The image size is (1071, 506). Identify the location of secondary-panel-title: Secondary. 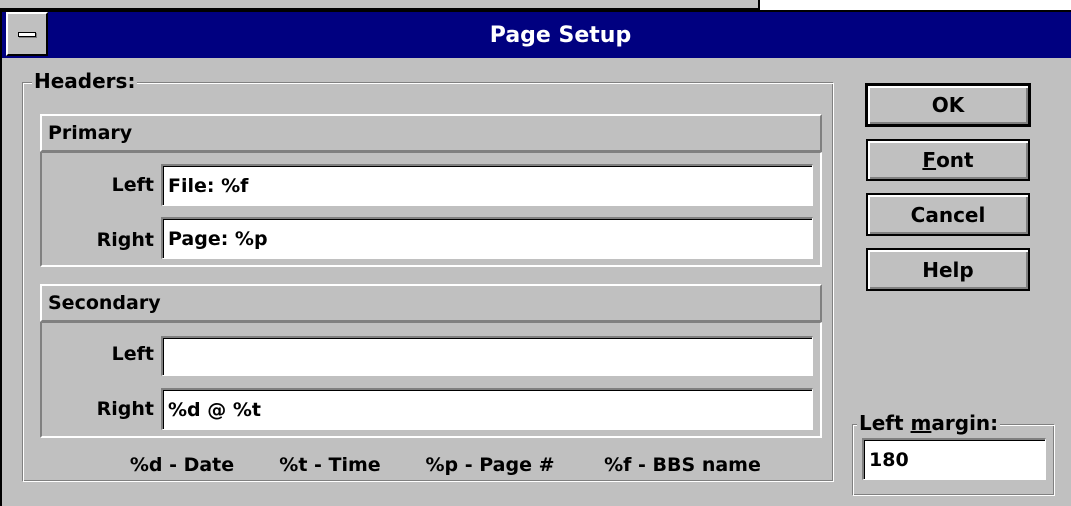
(104, 303).